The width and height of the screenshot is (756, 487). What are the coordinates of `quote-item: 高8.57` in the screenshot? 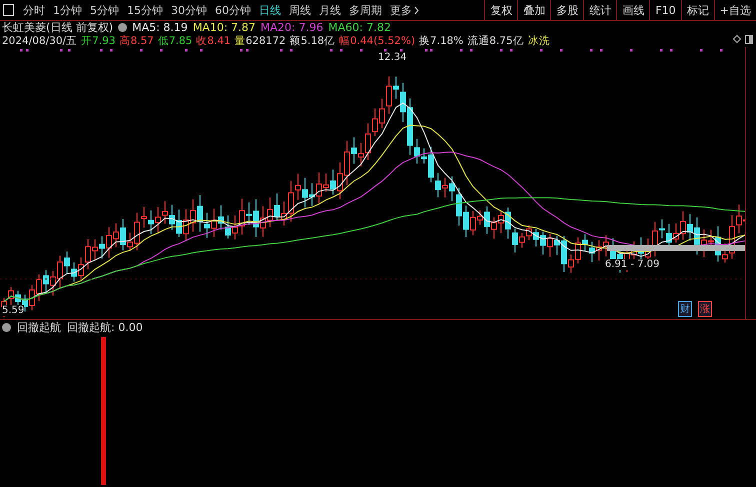 It's located at (136, 40).